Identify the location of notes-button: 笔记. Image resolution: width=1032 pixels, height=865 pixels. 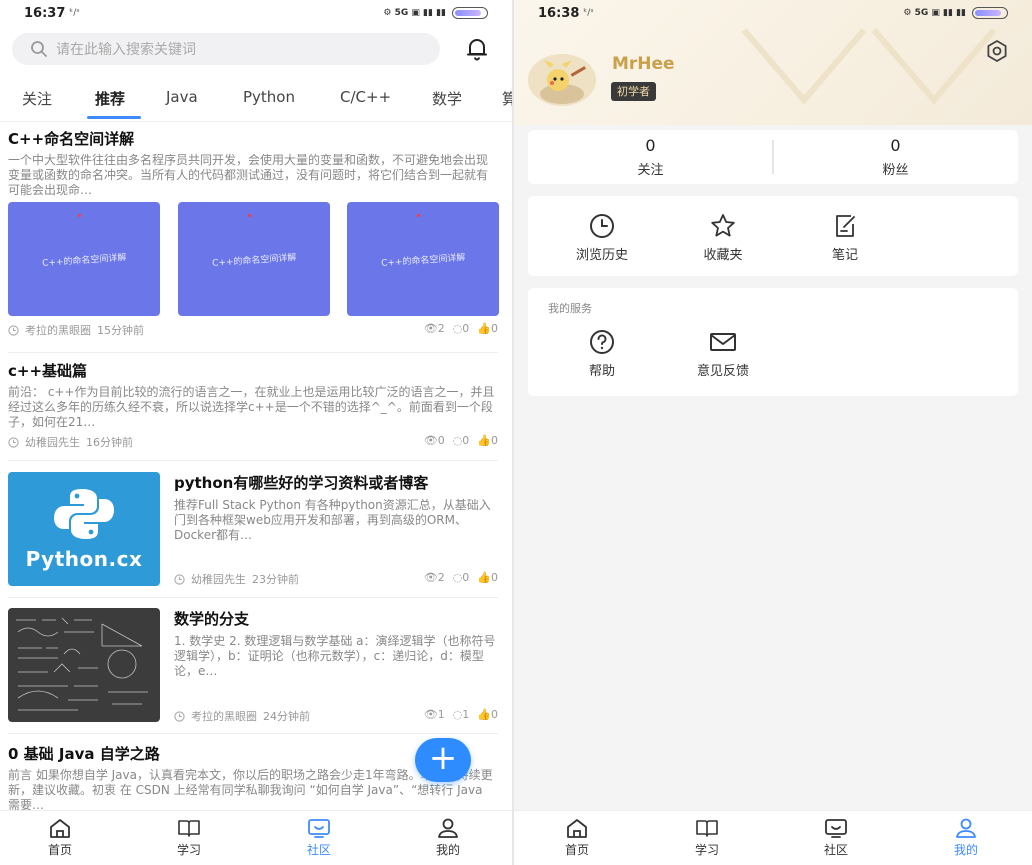
(845, 237).